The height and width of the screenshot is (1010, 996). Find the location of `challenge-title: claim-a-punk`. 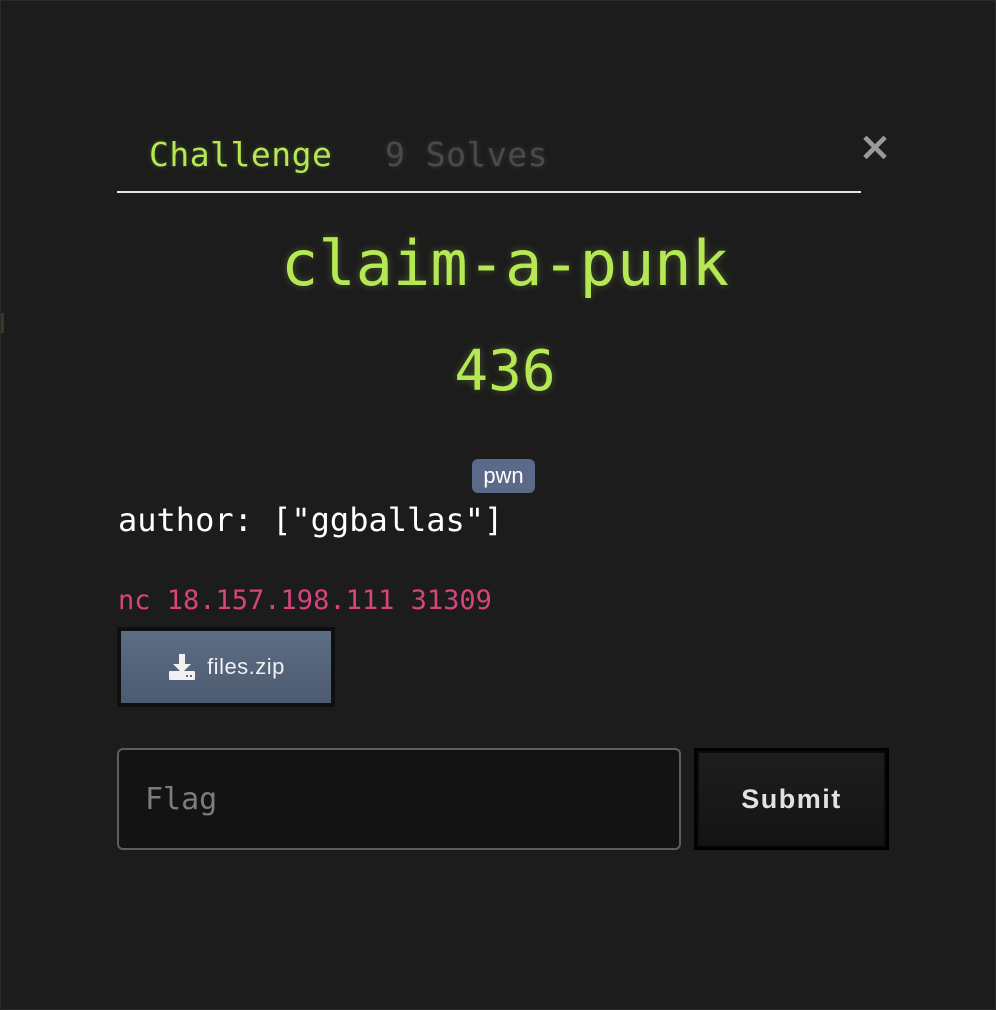

challenge-title: claim-a-punk is located at coordinates (505, 263).